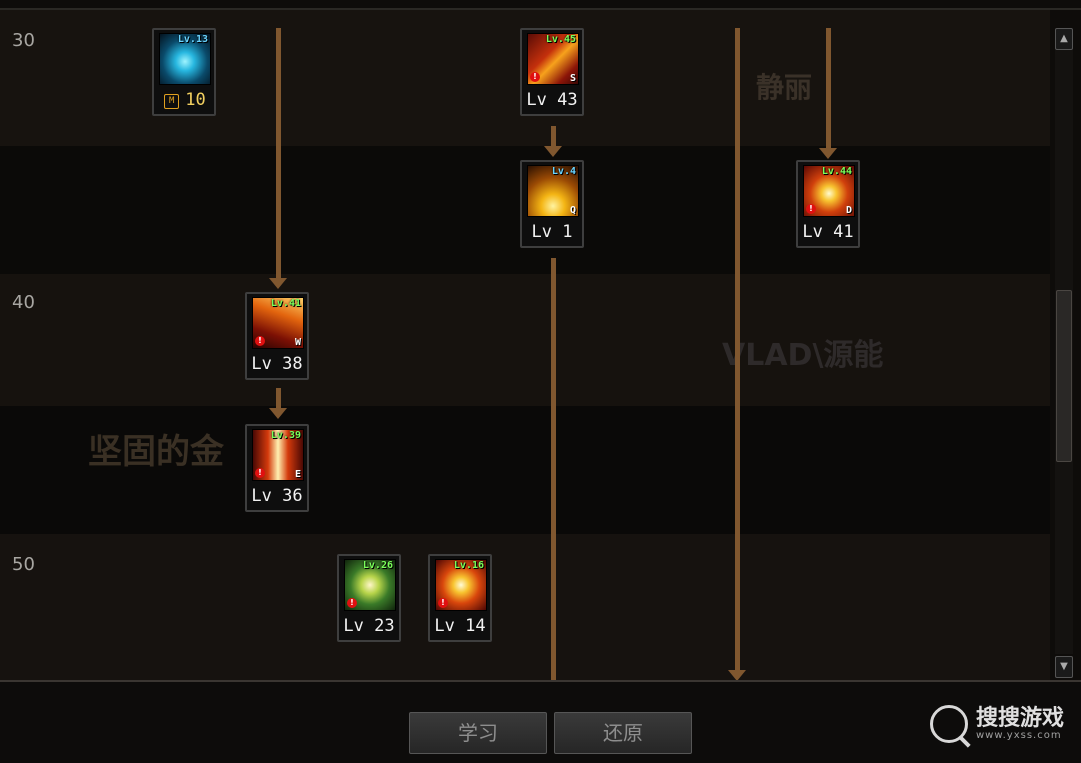  Describe the element at coordinates (803, 355) in the screenshot. I see `background-text: VLAD\源能` at that location.